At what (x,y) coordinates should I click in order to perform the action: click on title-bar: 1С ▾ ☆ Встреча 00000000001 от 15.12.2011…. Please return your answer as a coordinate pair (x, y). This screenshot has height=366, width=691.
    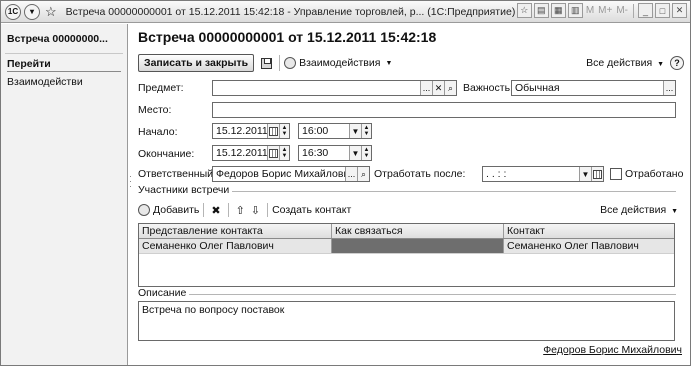
    Looking at the image, I should click on (345, 12).